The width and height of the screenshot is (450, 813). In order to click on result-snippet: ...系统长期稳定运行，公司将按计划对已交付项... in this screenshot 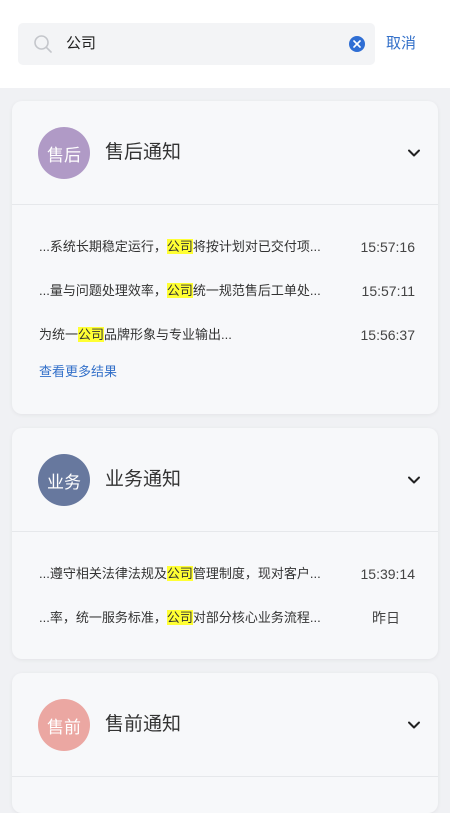, I will do `click(180, 246)`.